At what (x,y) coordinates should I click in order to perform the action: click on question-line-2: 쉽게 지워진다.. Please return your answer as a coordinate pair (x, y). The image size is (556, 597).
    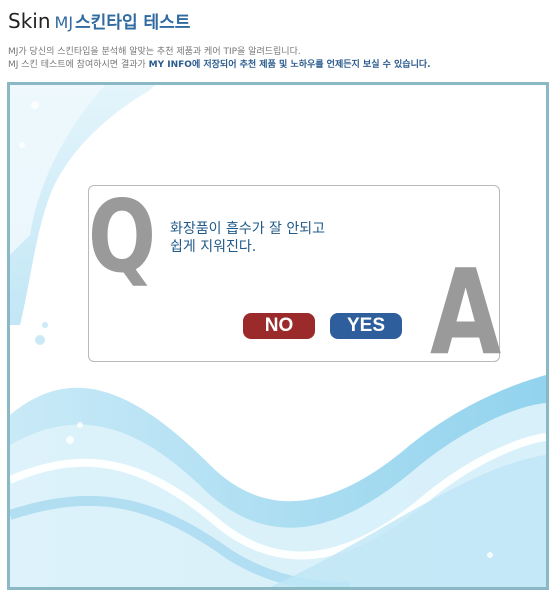
    Looking at the image, I should click on (213, 247).